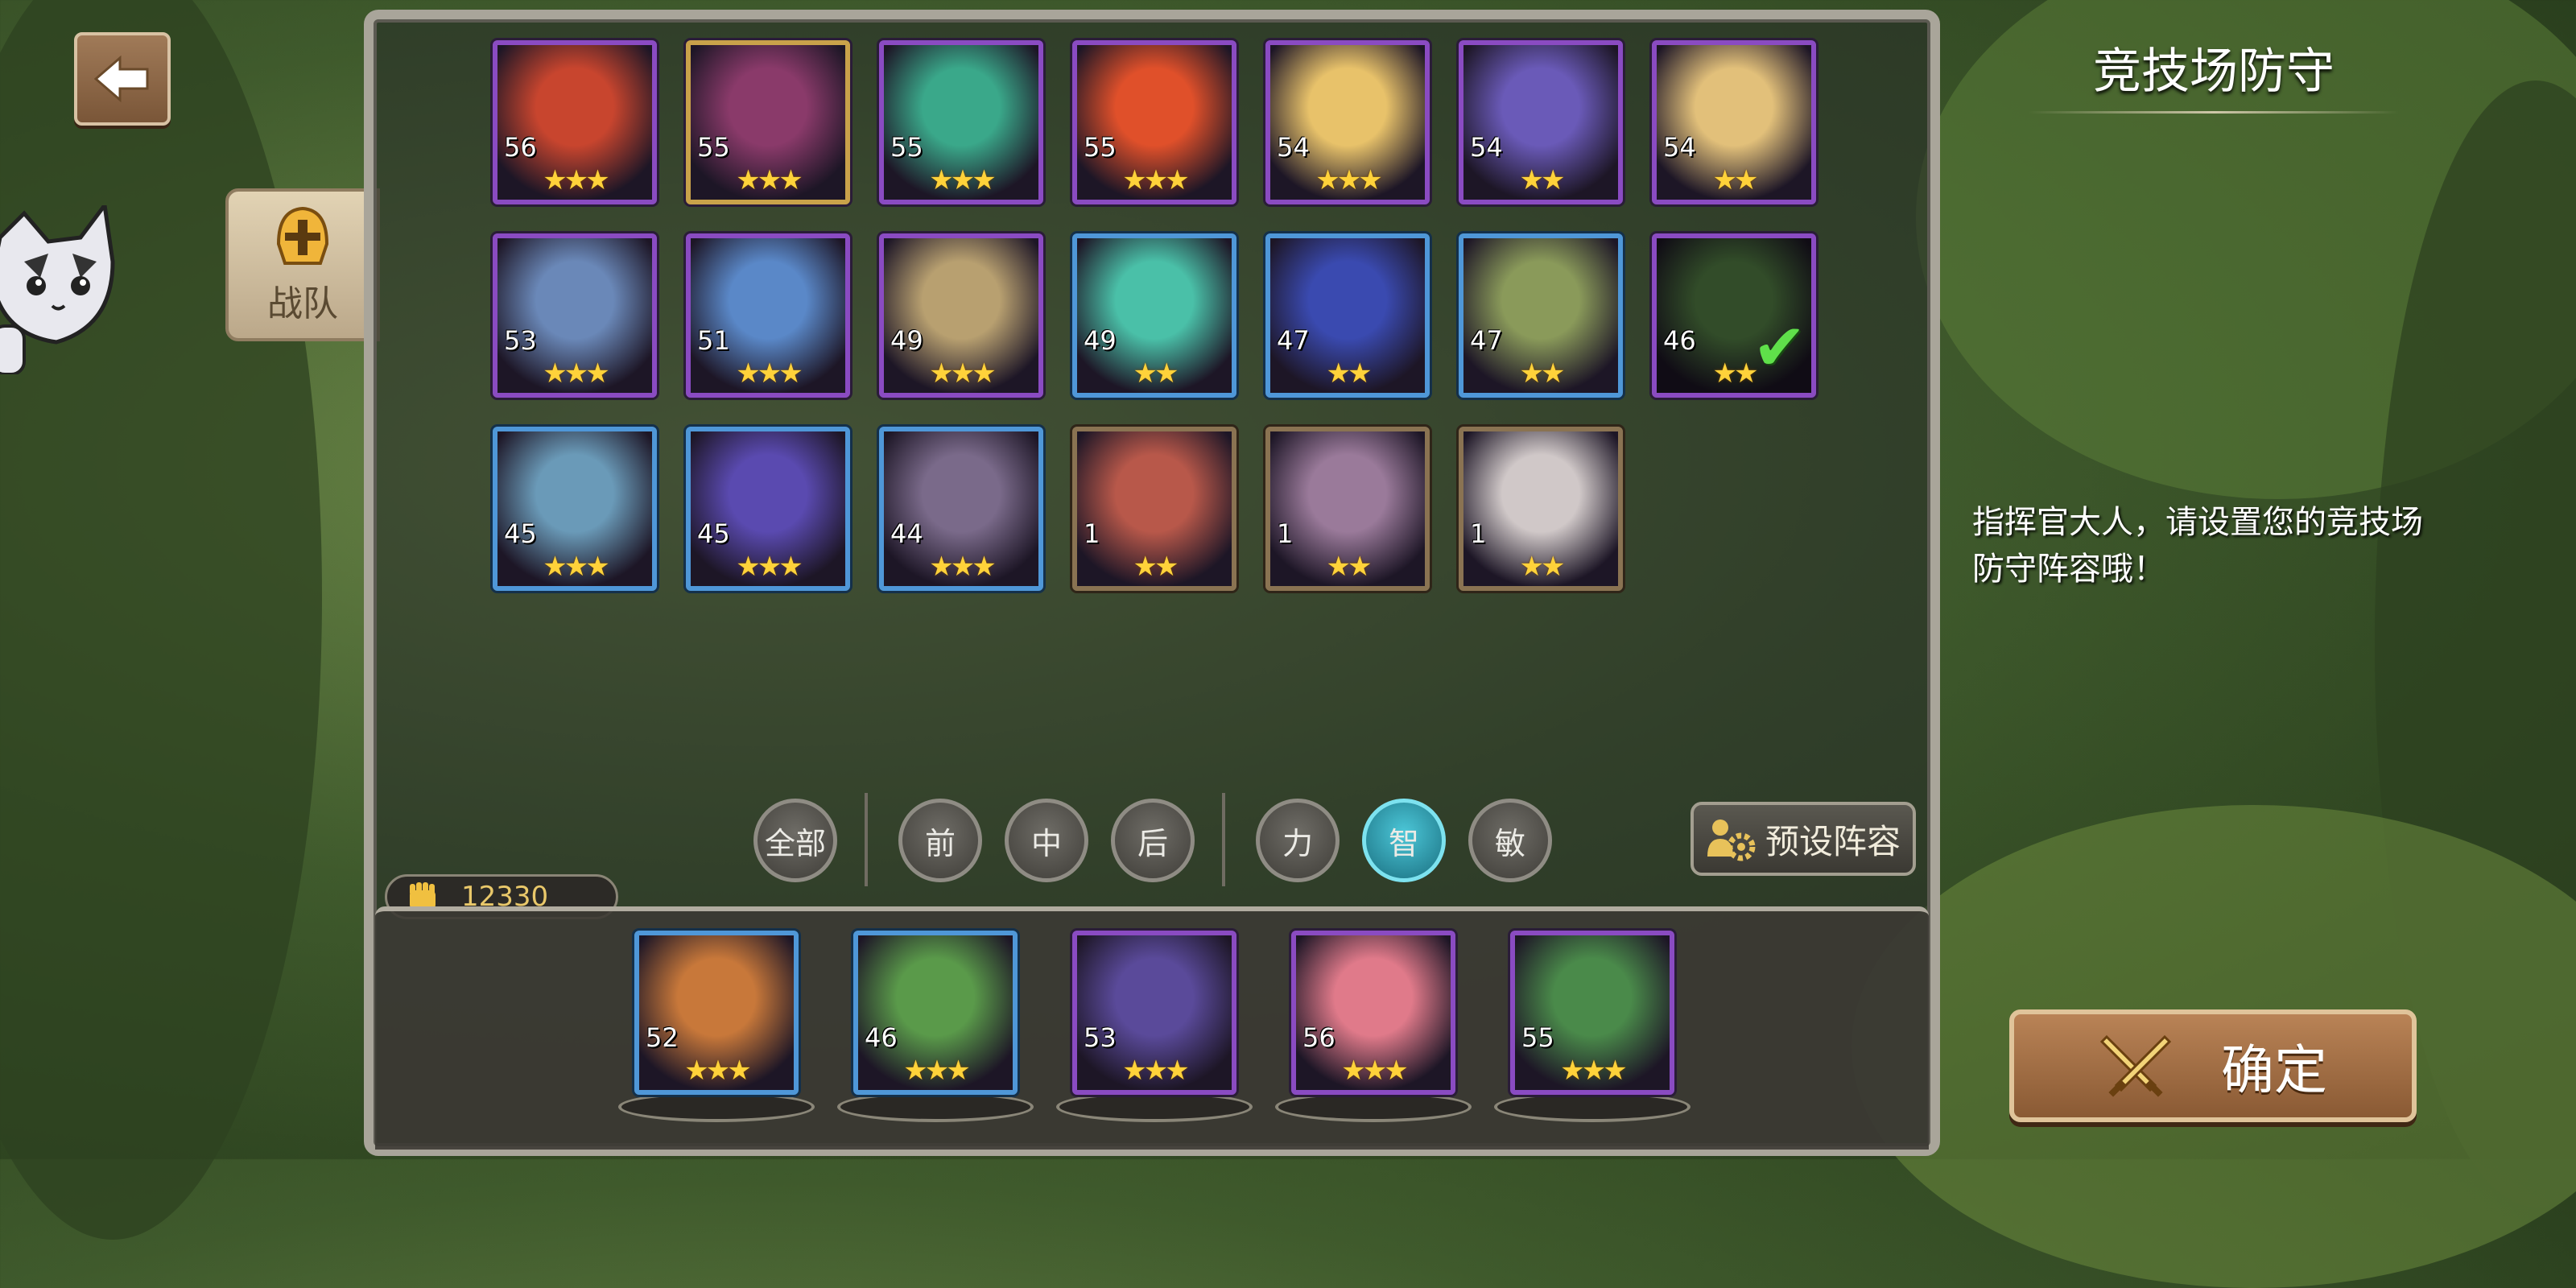 This screenshot has width=2576, height=1288. What do you see at coordinates (1404, 841) in the screenshot?
I see `filter-intelligence-button: 智` at bounding box center [1404, 841].